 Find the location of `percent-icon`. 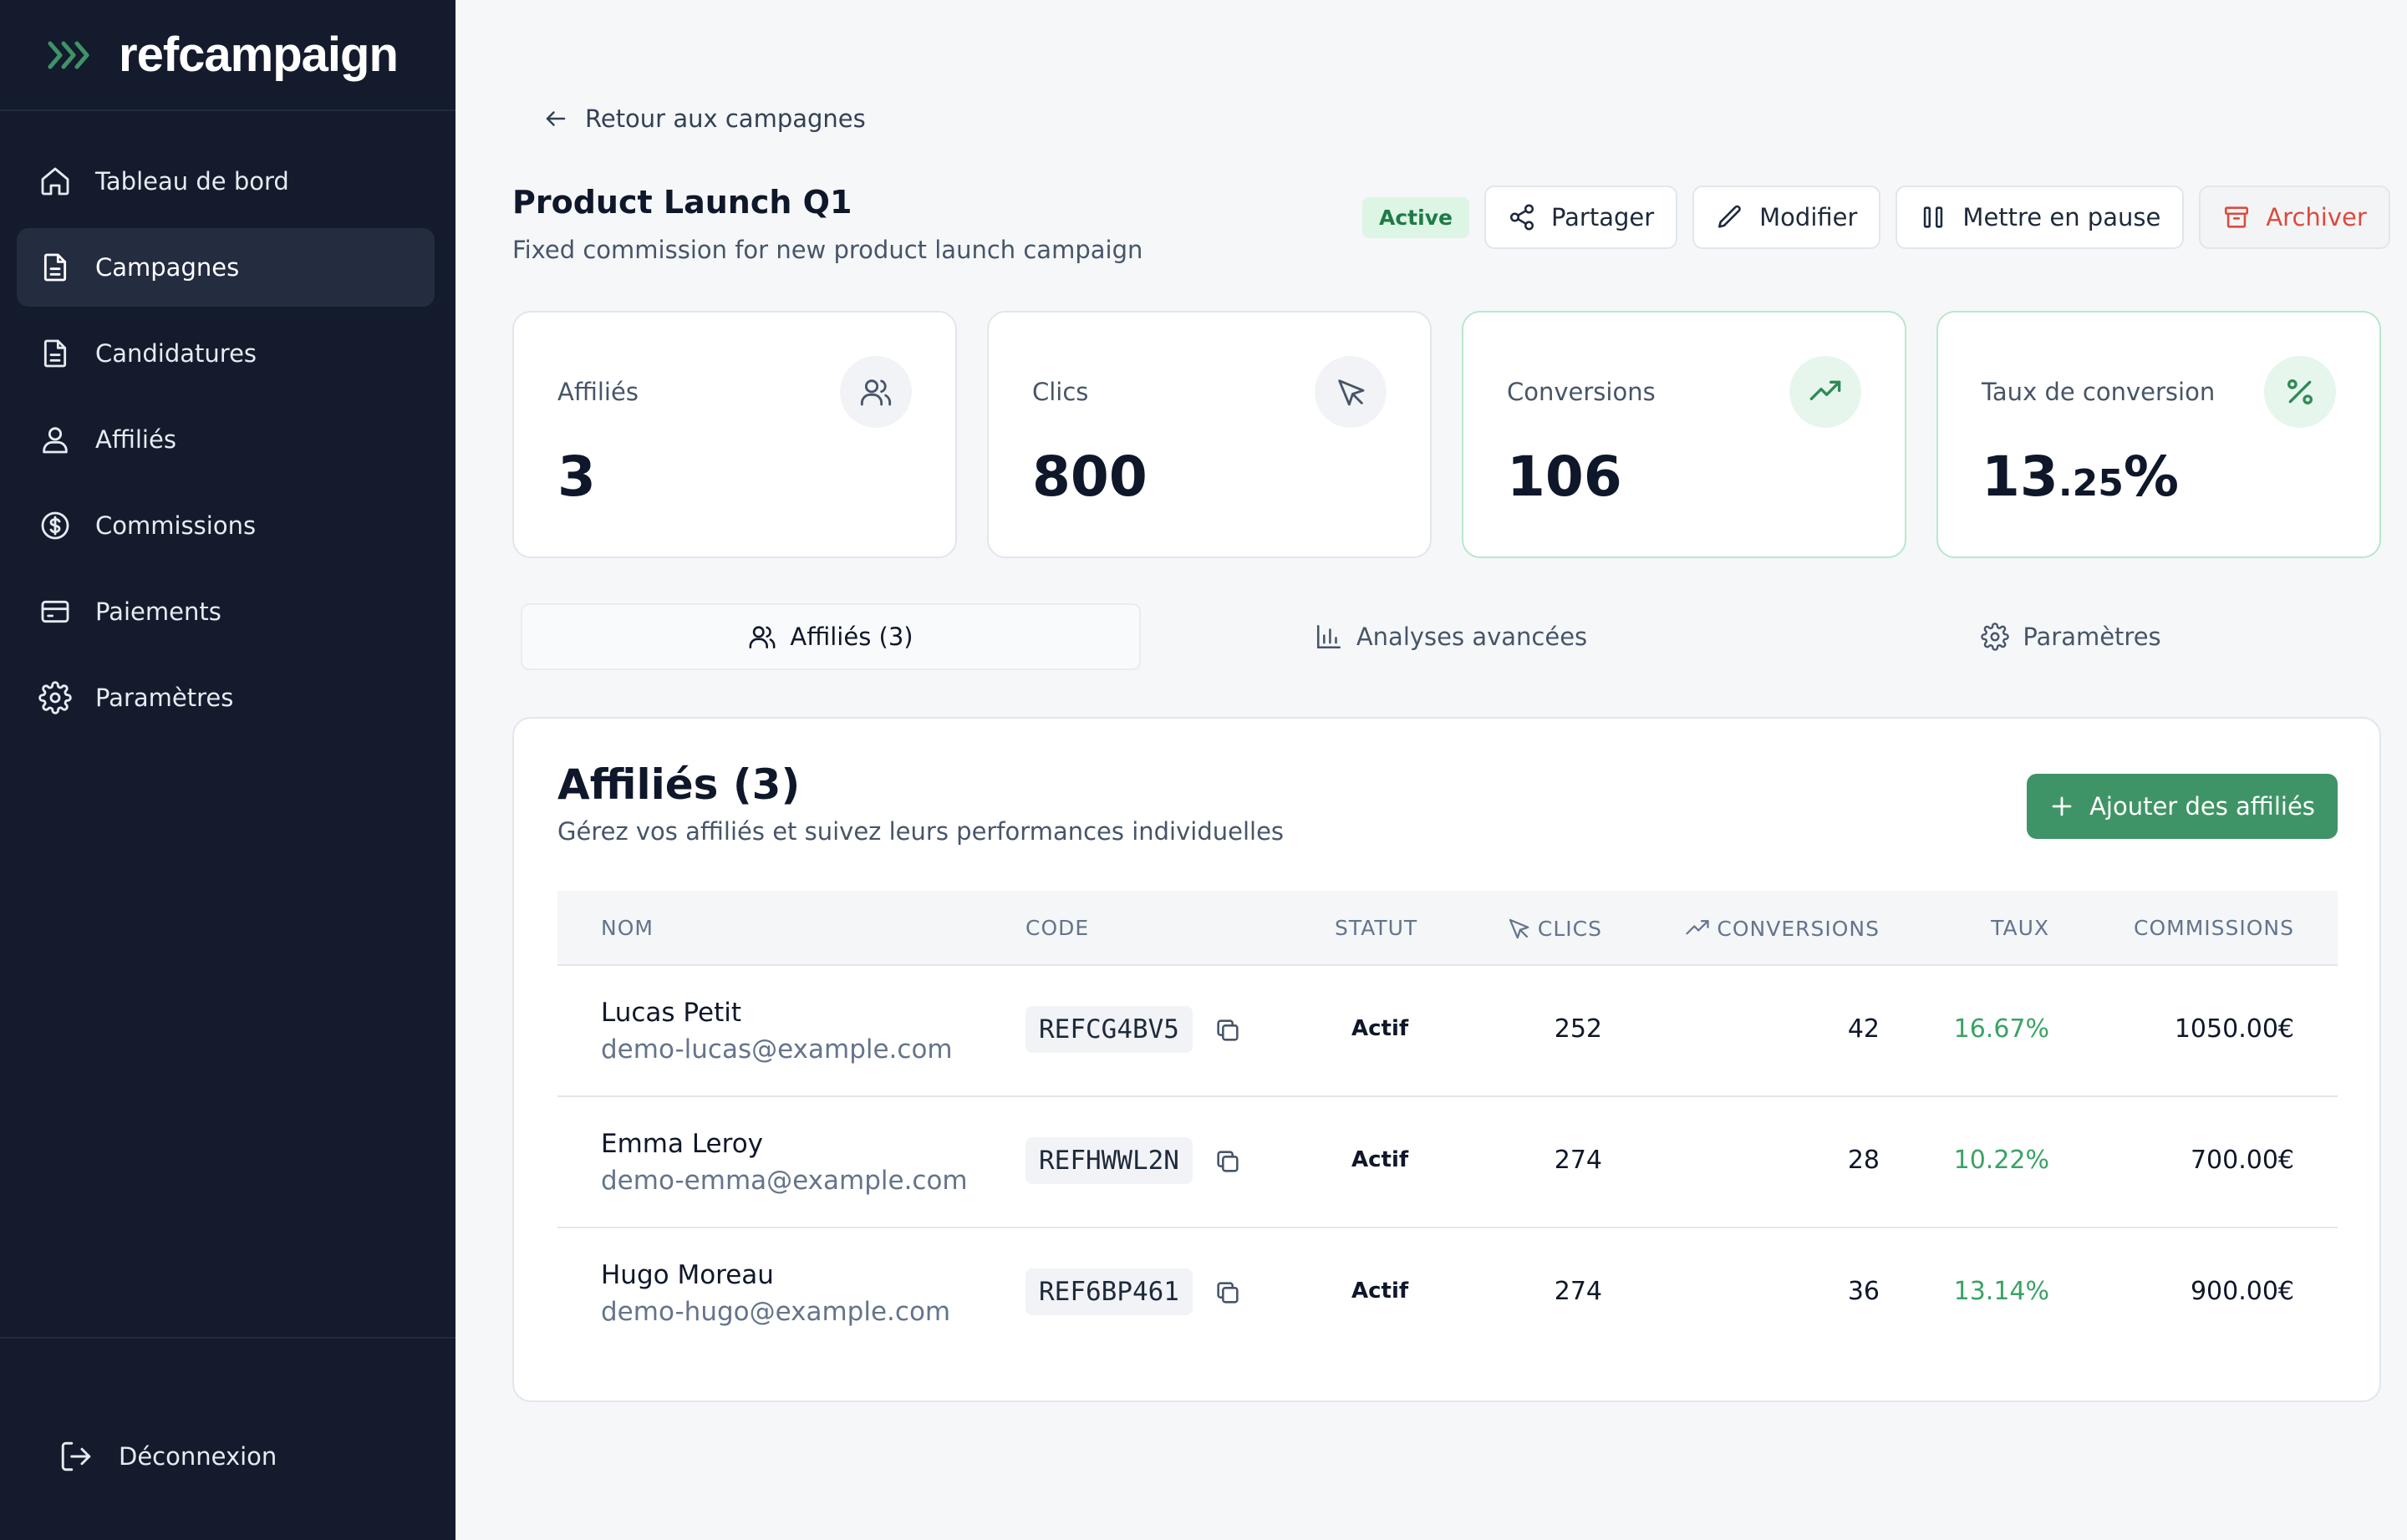

percent-icon is located at coordinates (2300, 392).